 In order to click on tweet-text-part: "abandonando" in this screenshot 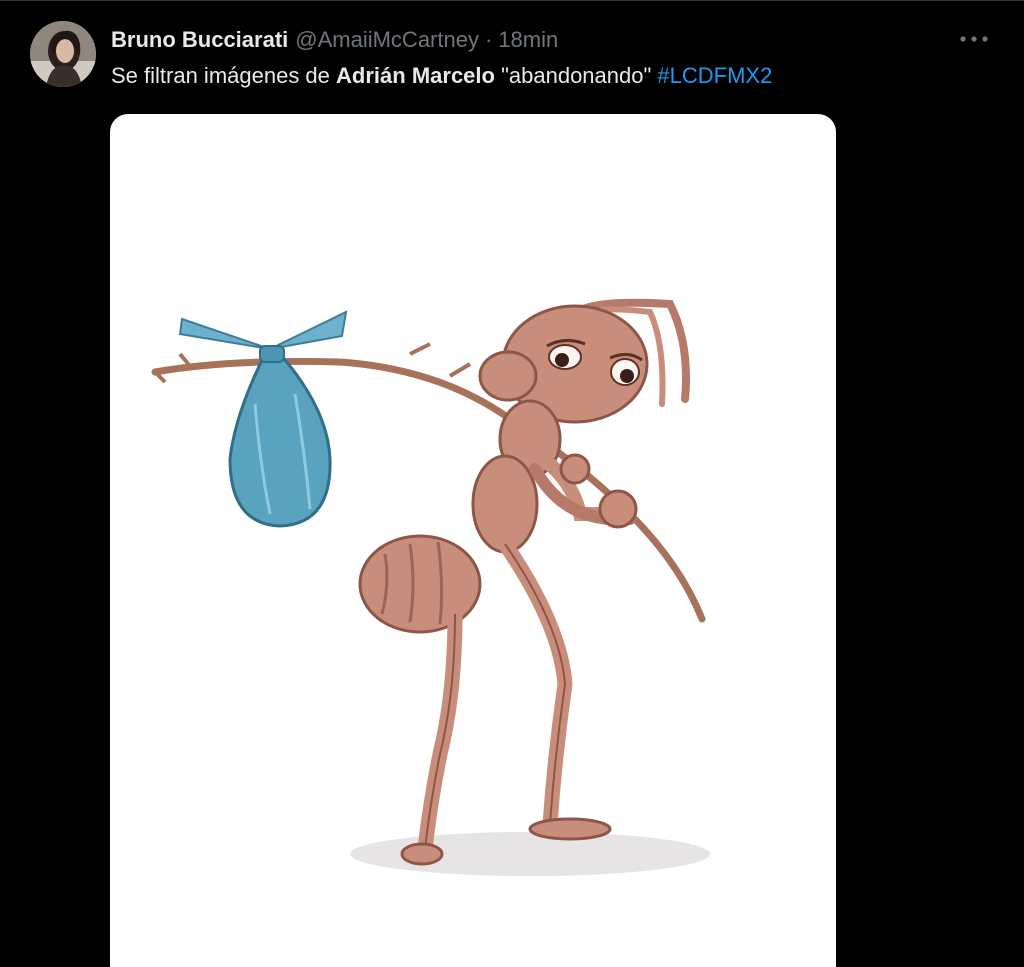, I will do `click(576, 75)`.